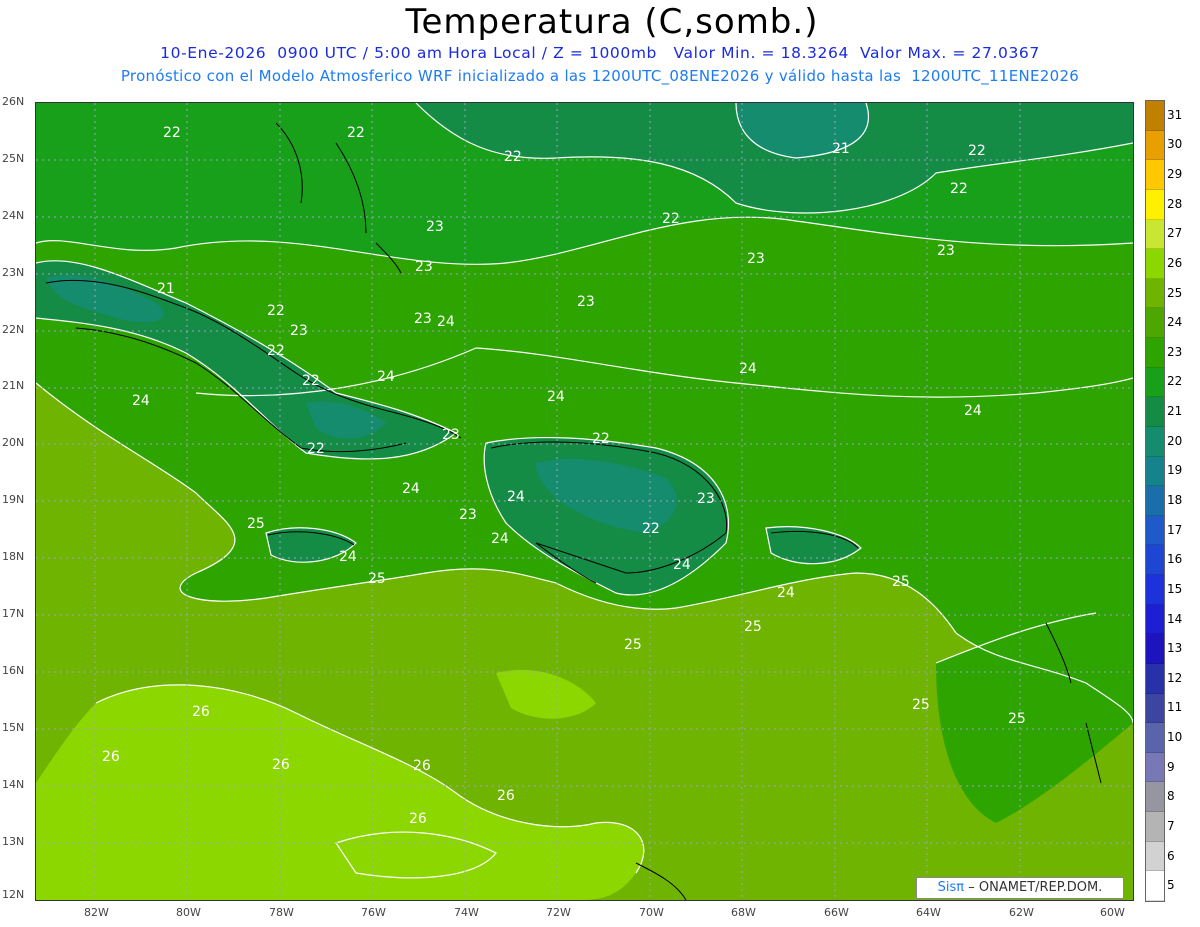 The height and width of the screenshot is (927, 1200). What do you see at coordinates (13, 841) in the screenshot?
I see `lat-label: 13N` at bounding box center [13, 841].